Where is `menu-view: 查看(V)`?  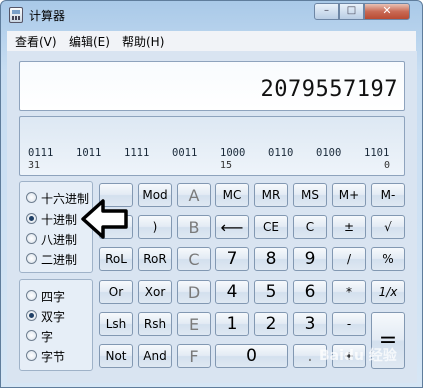
menu-view: 查看(V) is located at coordinates (36, 41).